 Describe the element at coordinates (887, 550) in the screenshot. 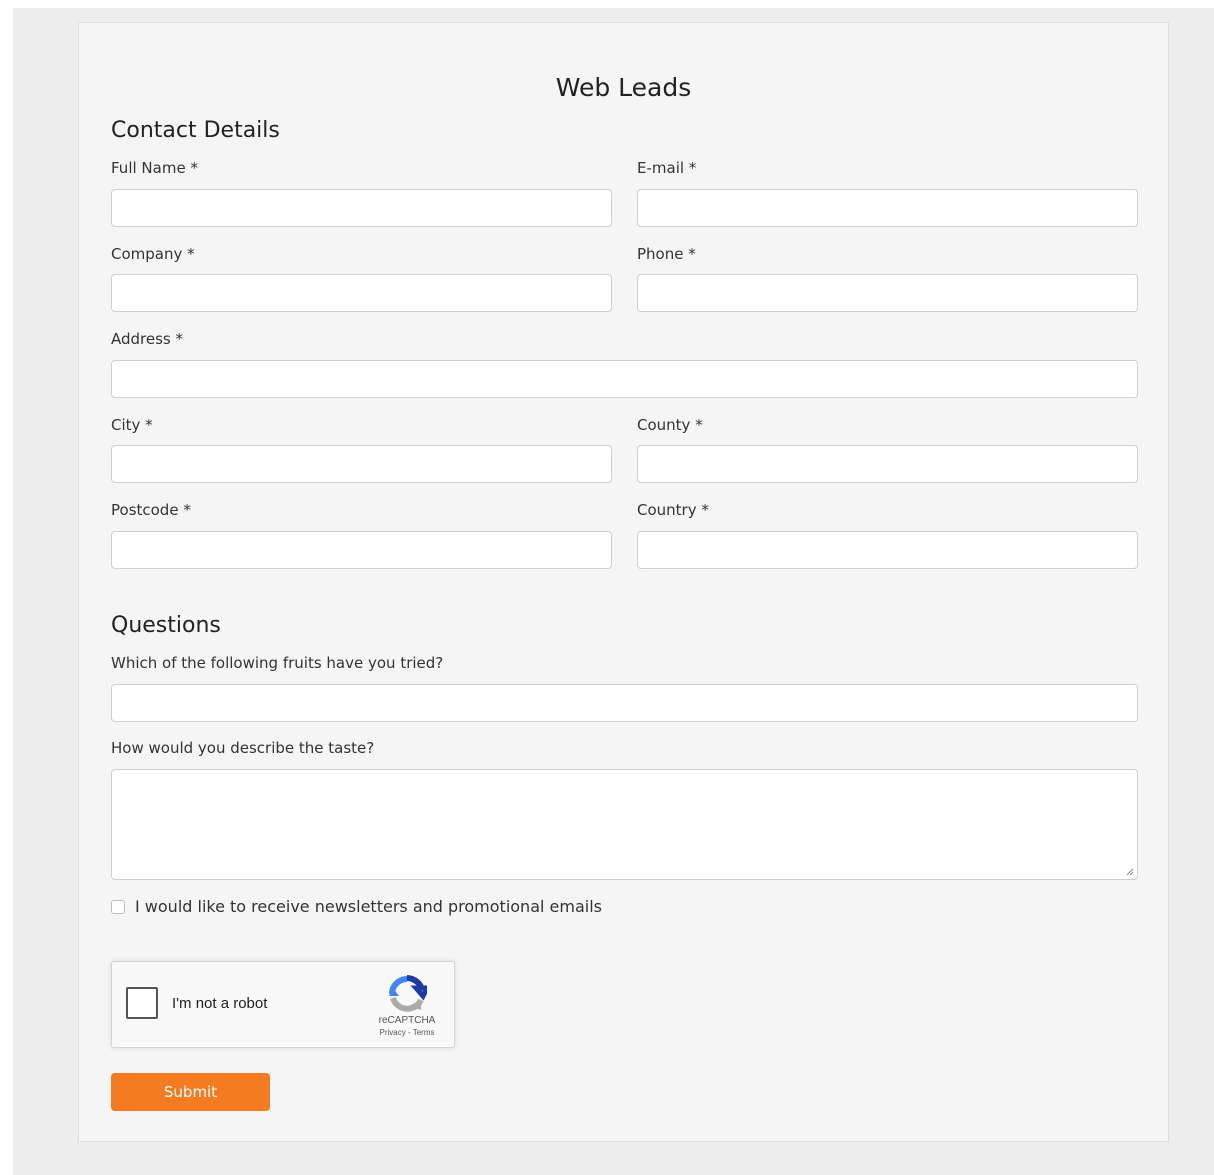

I see `country-input` at that location.